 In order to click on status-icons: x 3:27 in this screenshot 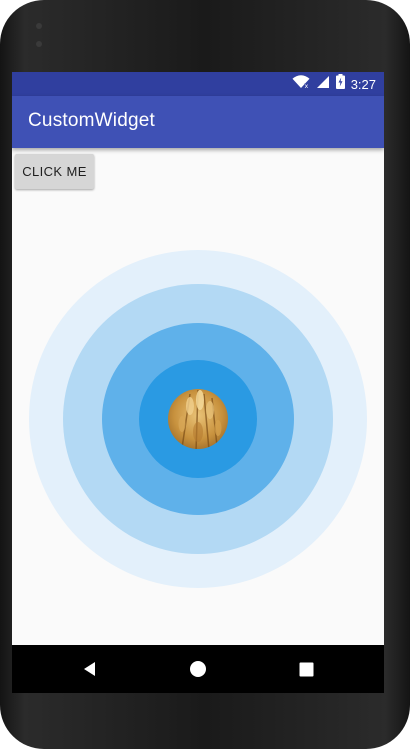, I will do `click(334, 84)`.